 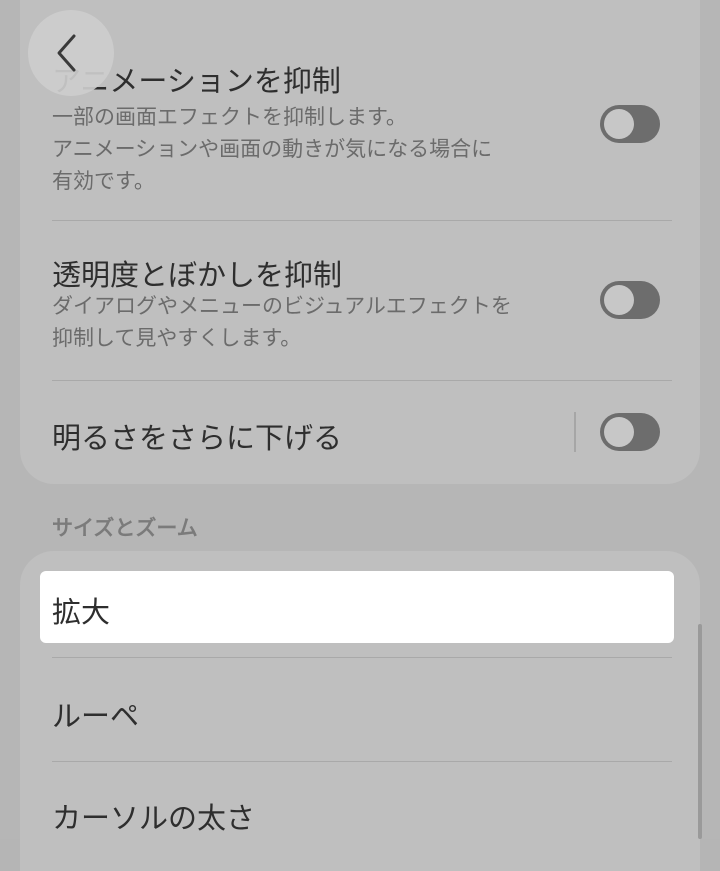 I want to click on desc-line: 抑制して見やすくします。, so click(x=177, y=338).